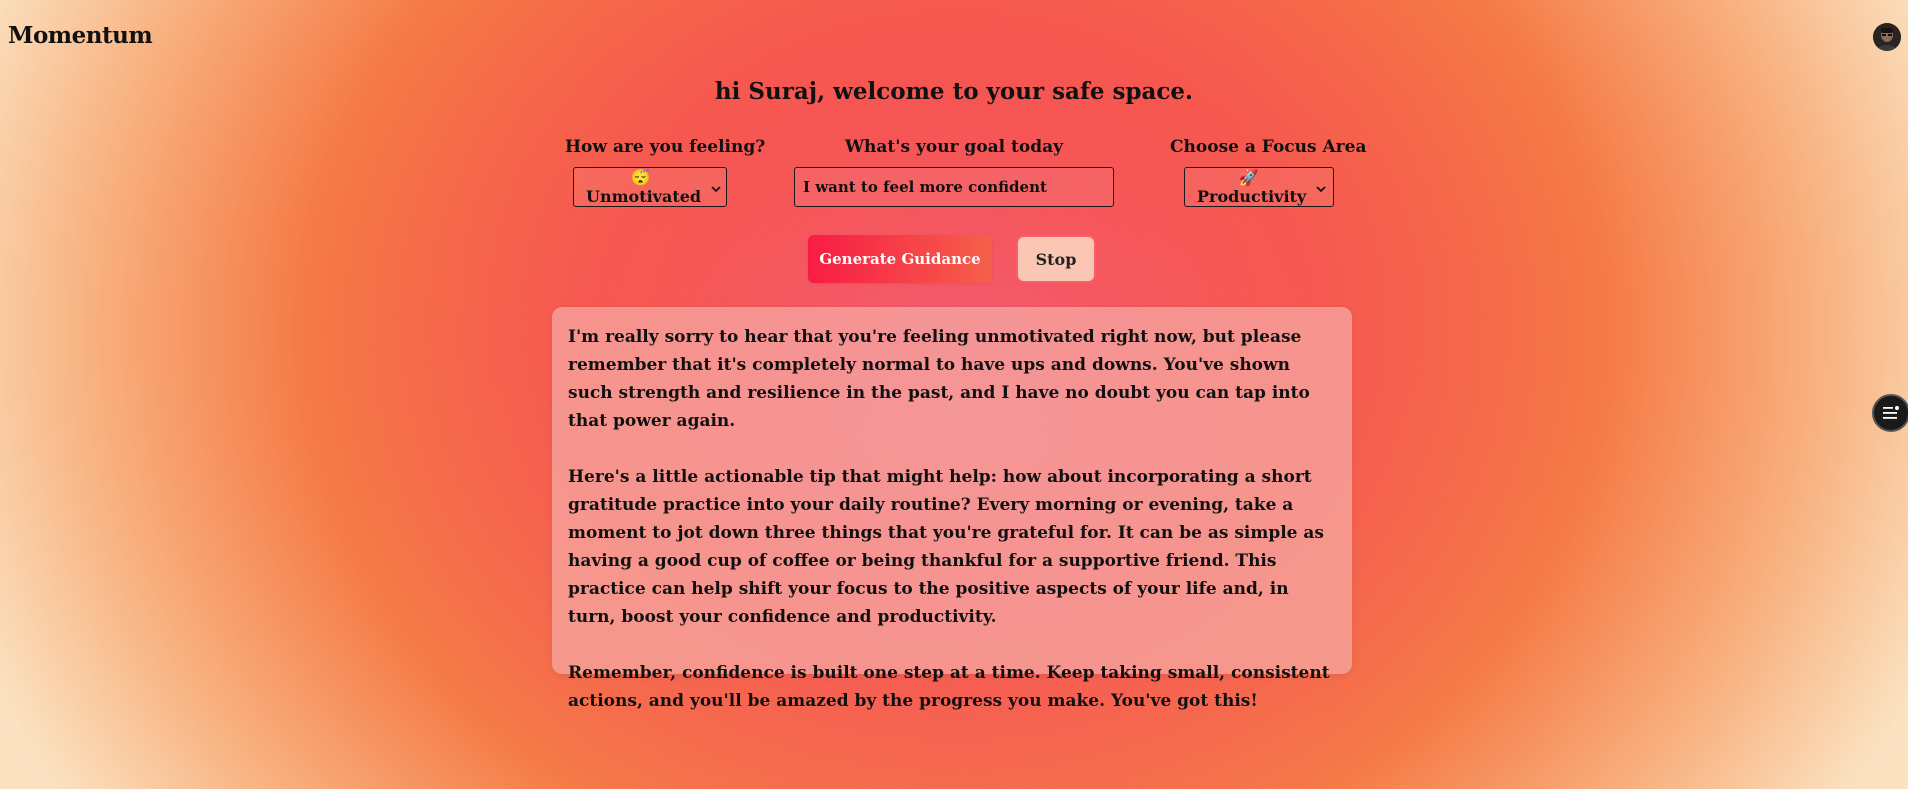 This screenshot has height=789, width=1908. Describe the element at coordinates (1056, 259) in the screenshot. I see `stop-button: Stop` at that location.